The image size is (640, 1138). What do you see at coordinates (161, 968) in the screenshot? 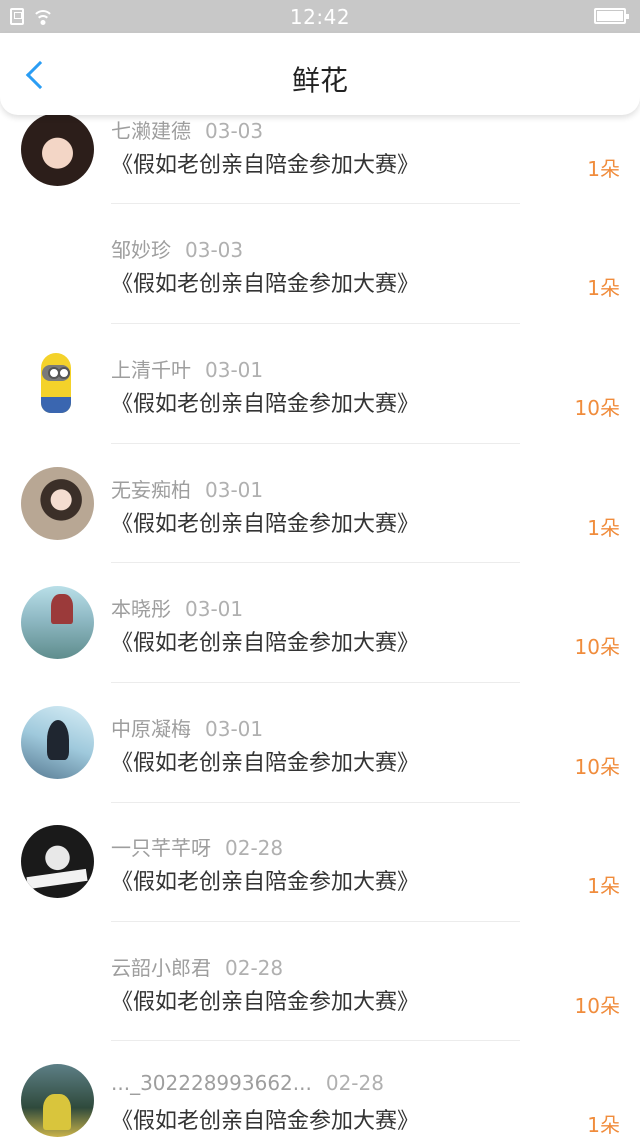
I see `sender-name: 云韶小郎君` at bounding box center [161, 968].